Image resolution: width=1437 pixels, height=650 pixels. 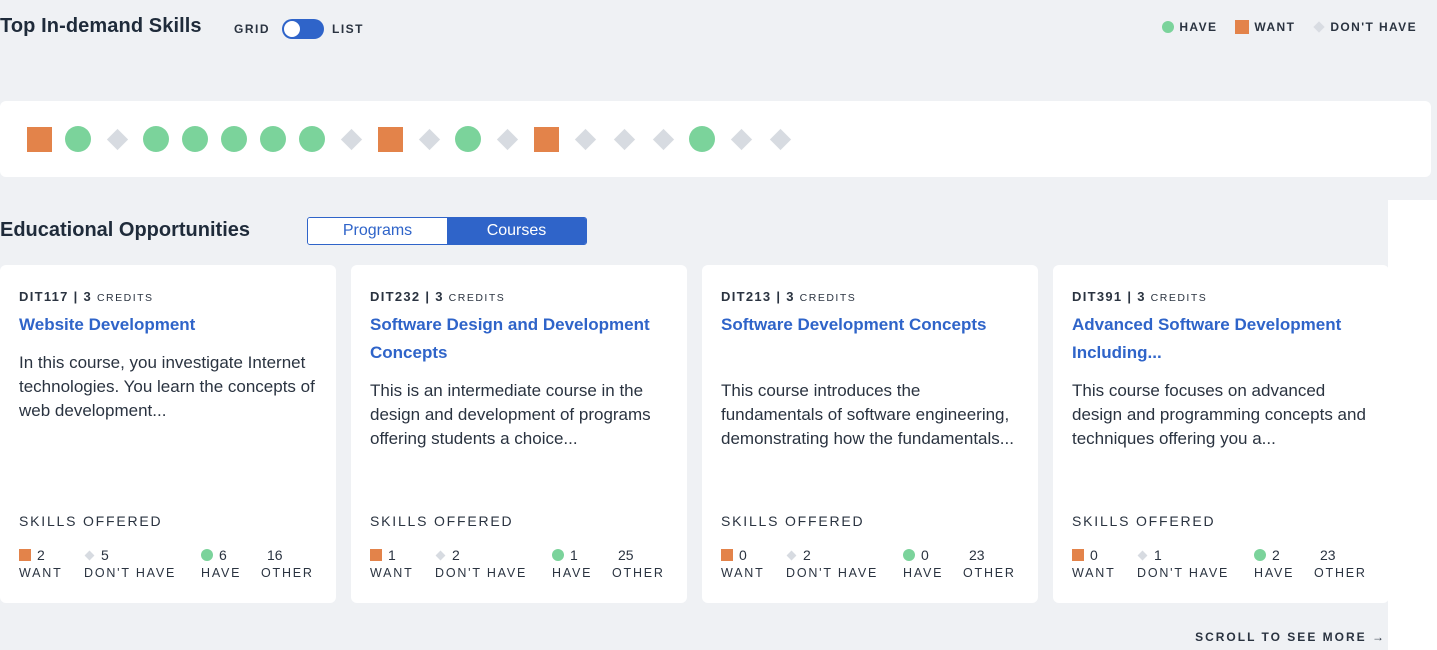 I want to click on skill-stats: 1 WANT 2 DON'T HAVE 1 HAVE 25 OTHER, so click(x=525, y=566).